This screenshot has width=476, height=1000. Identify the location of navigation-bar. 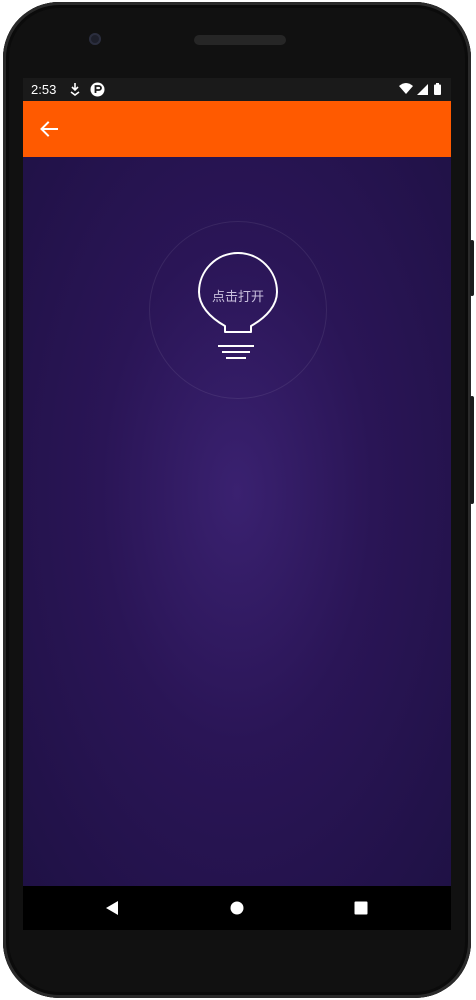
(237, 908).